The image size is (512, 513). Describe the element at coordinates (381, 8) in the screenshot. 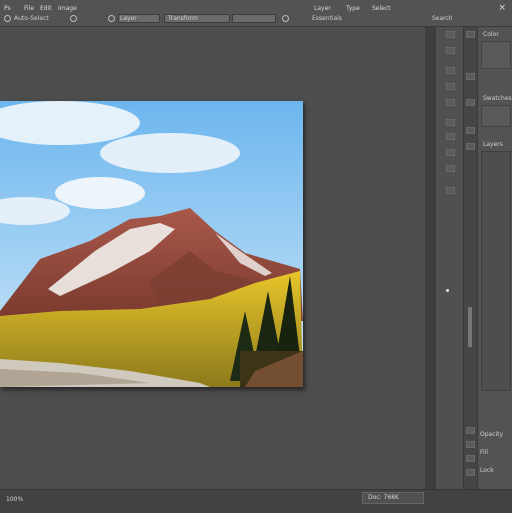

I see `menu-item-select: Select` at that location.